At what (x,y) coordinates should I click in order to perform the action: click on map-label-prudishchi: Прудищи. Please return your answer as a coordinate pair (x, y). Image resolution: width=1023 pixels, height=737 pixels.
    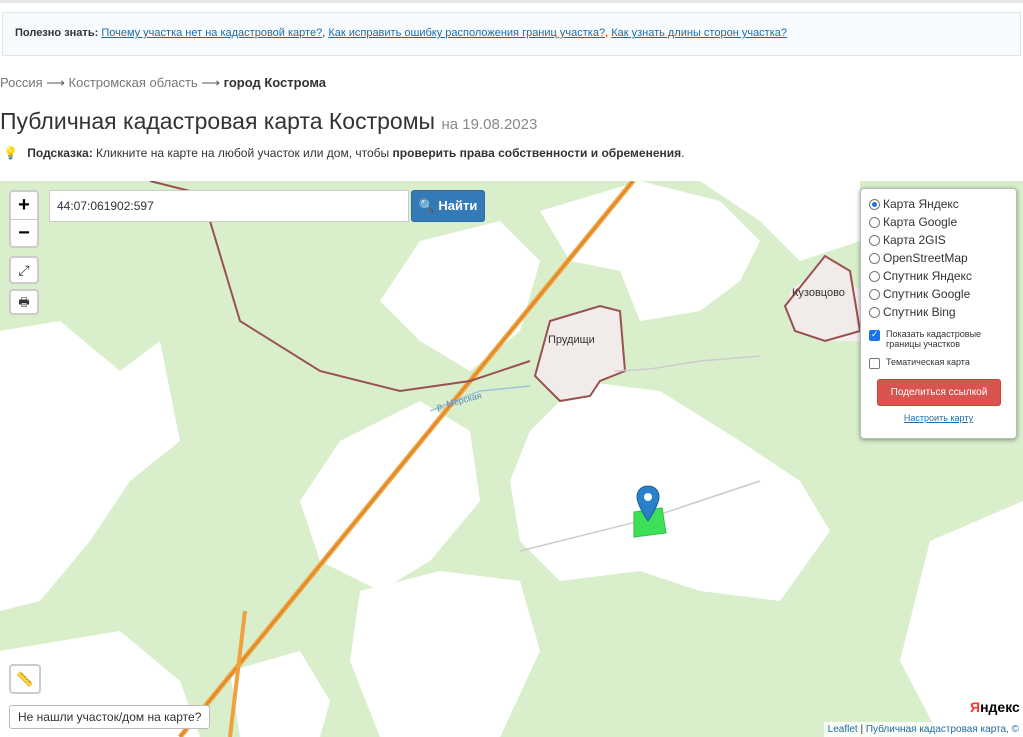
    Looking at the image, I should click on (571, 340).